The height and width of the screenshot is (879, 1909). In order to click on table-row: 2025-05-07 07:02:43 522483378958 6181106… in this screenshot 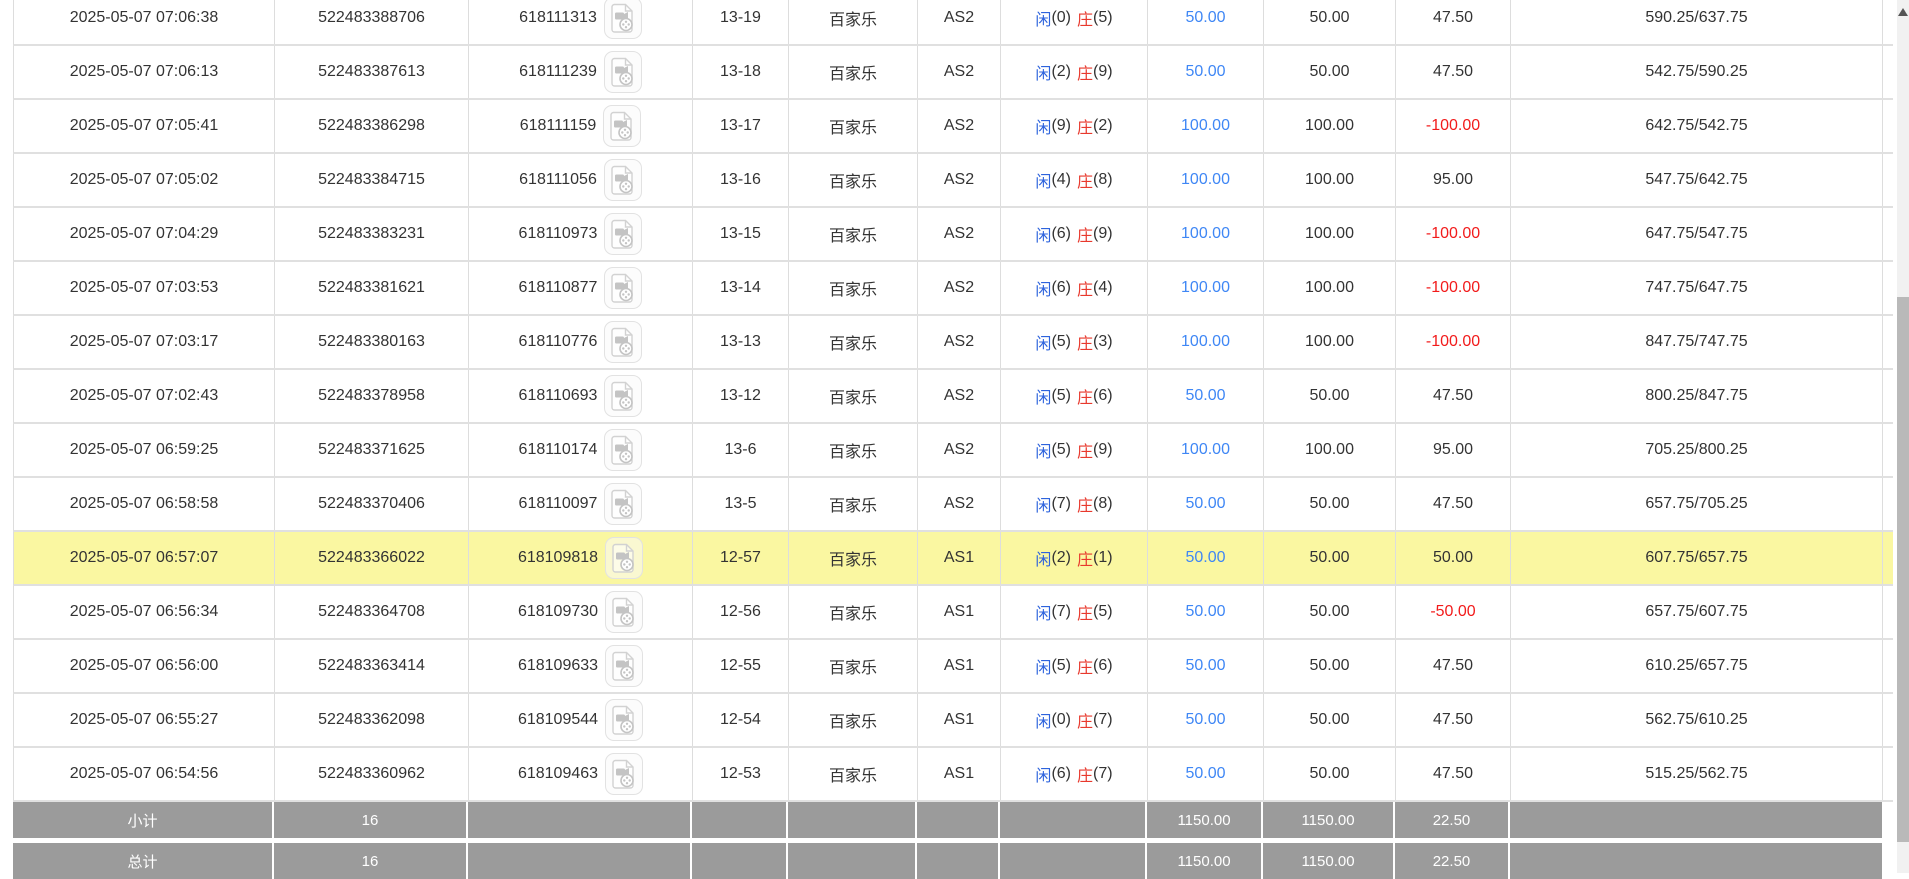, I will do `click(953, 397)`.